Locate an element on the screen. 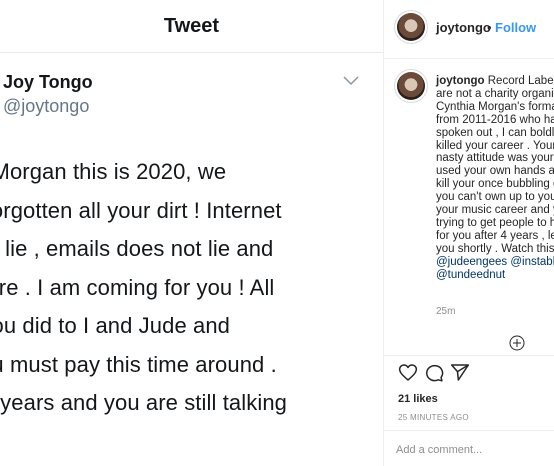 This screenshot has height=466, width=554. comment-divider is located at coordinates (469, 430).